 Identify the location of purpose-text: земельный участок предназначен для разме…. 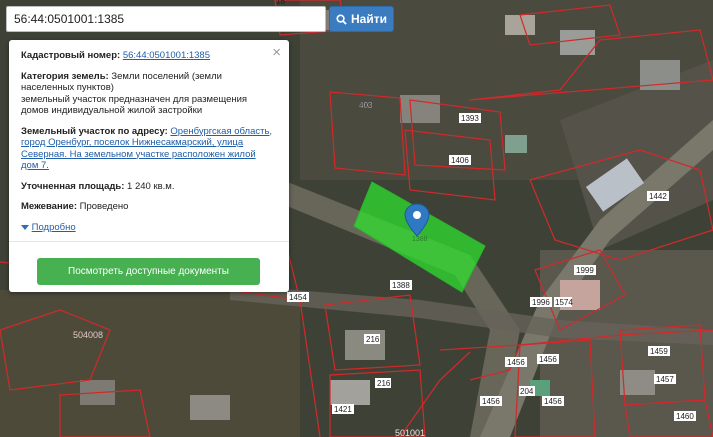
(134, 99).